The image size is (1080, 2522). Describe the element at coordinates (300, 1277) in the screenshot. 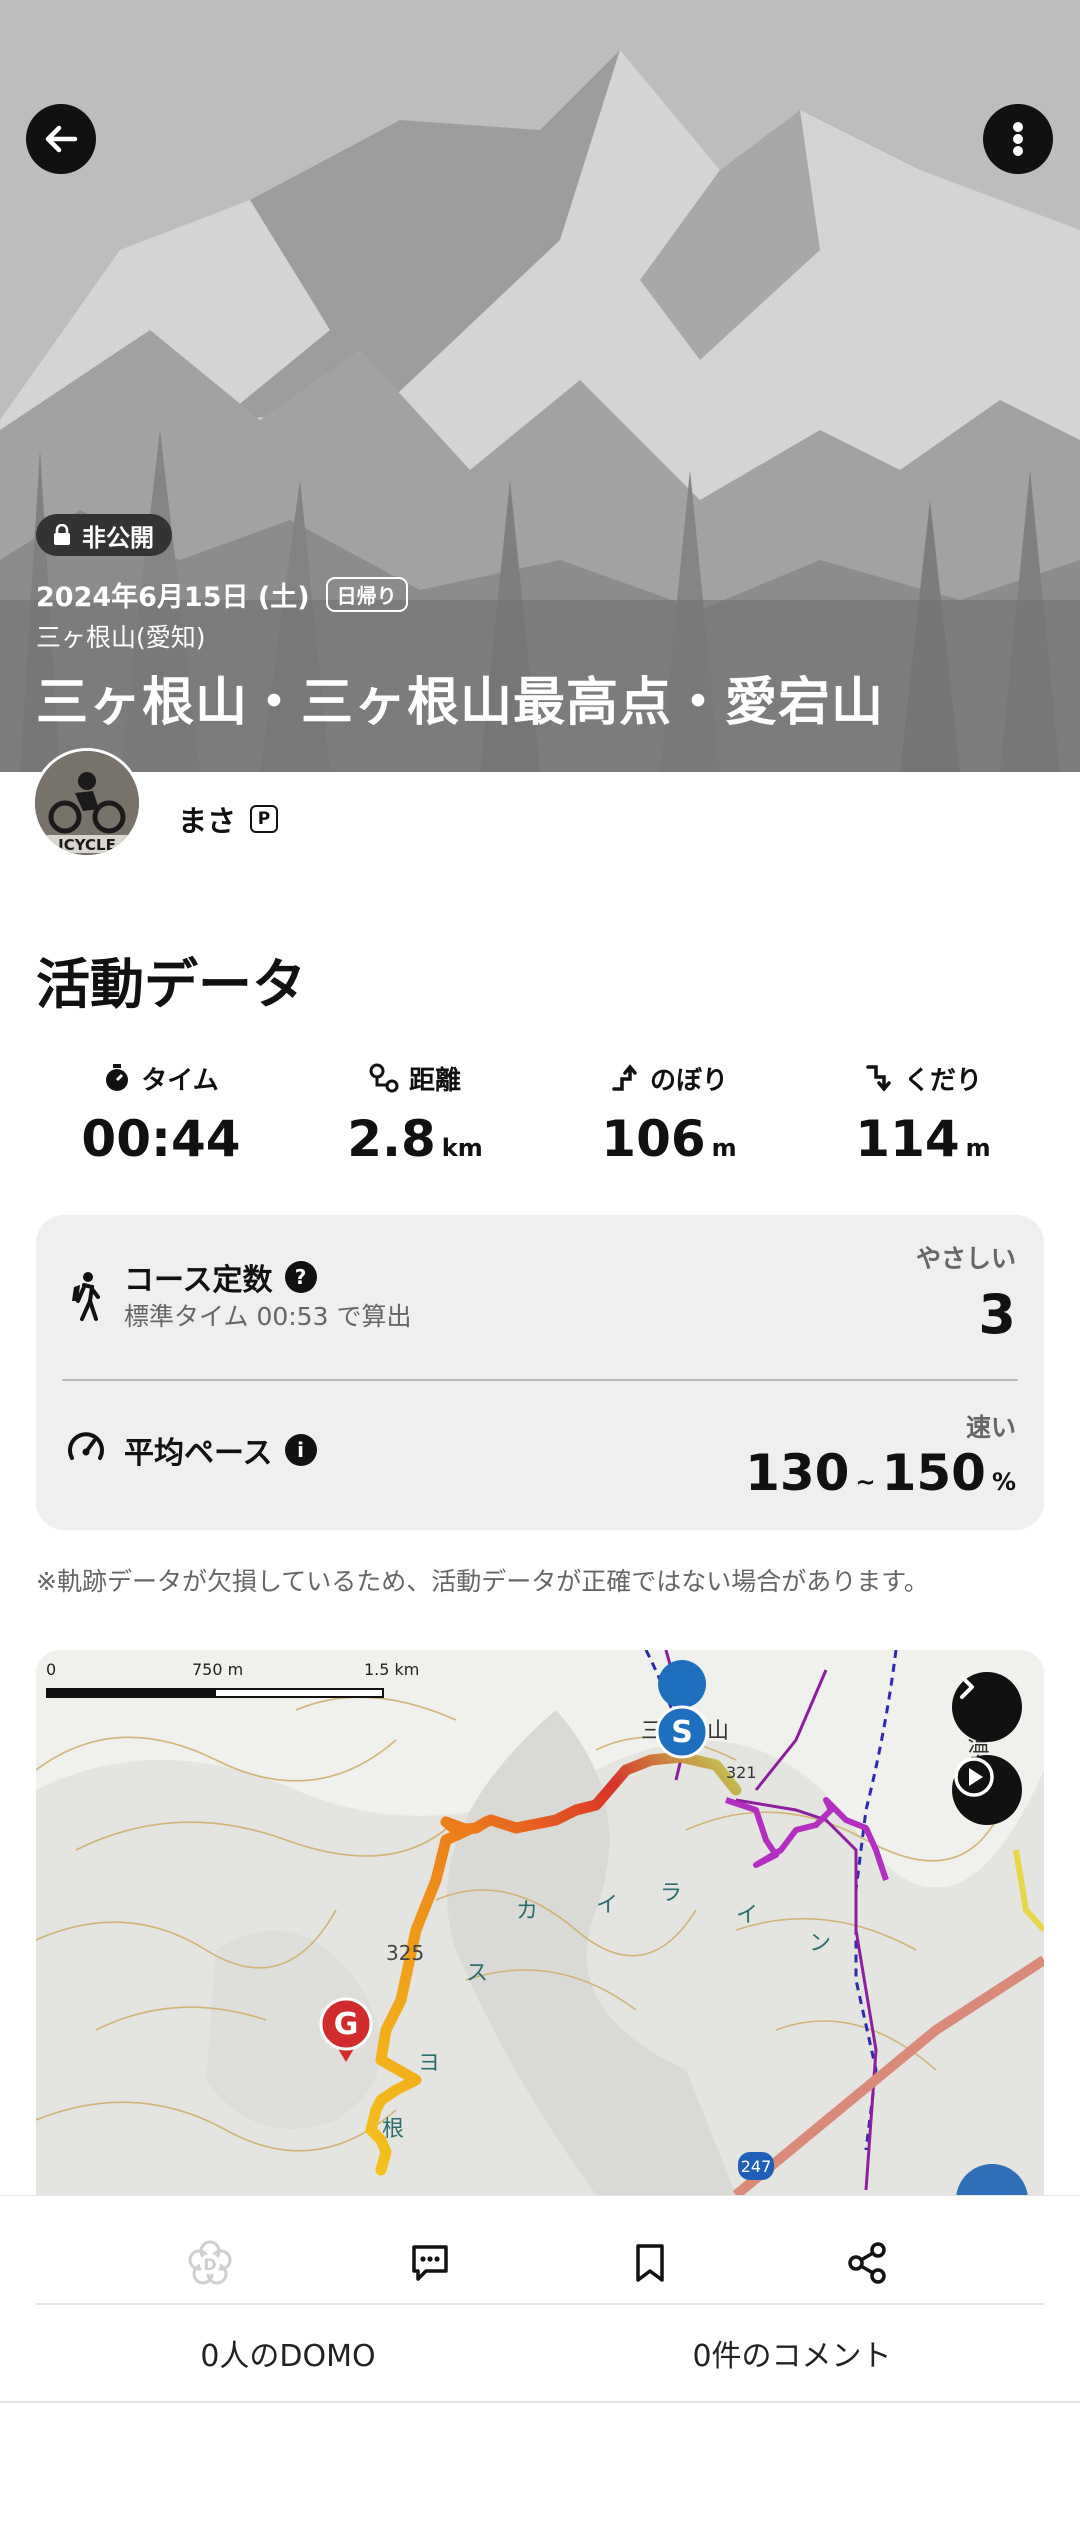

I see `help-icon: ?` at that location.